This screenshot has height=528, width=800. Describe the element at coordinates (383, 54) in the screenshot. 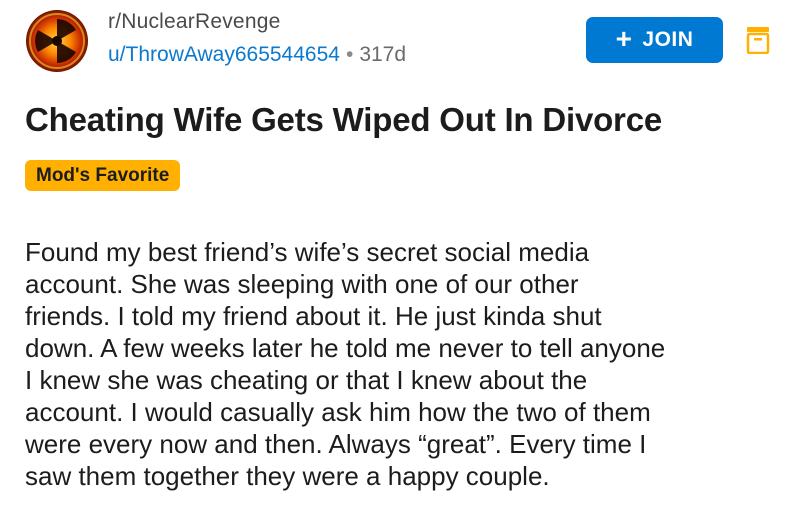

I see `post-age: 317d` at that location.